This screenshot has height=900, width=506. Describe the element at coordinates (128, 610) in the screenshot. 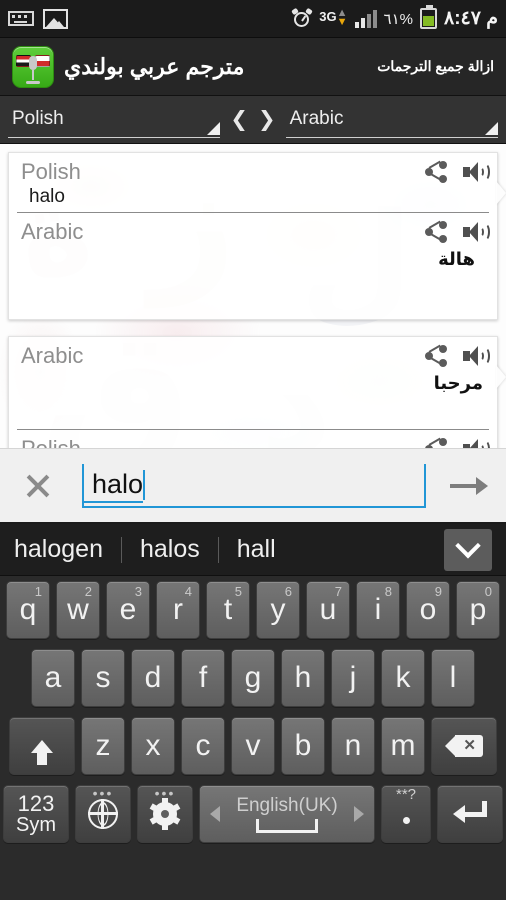

I see `key-e: 3e` at that location.